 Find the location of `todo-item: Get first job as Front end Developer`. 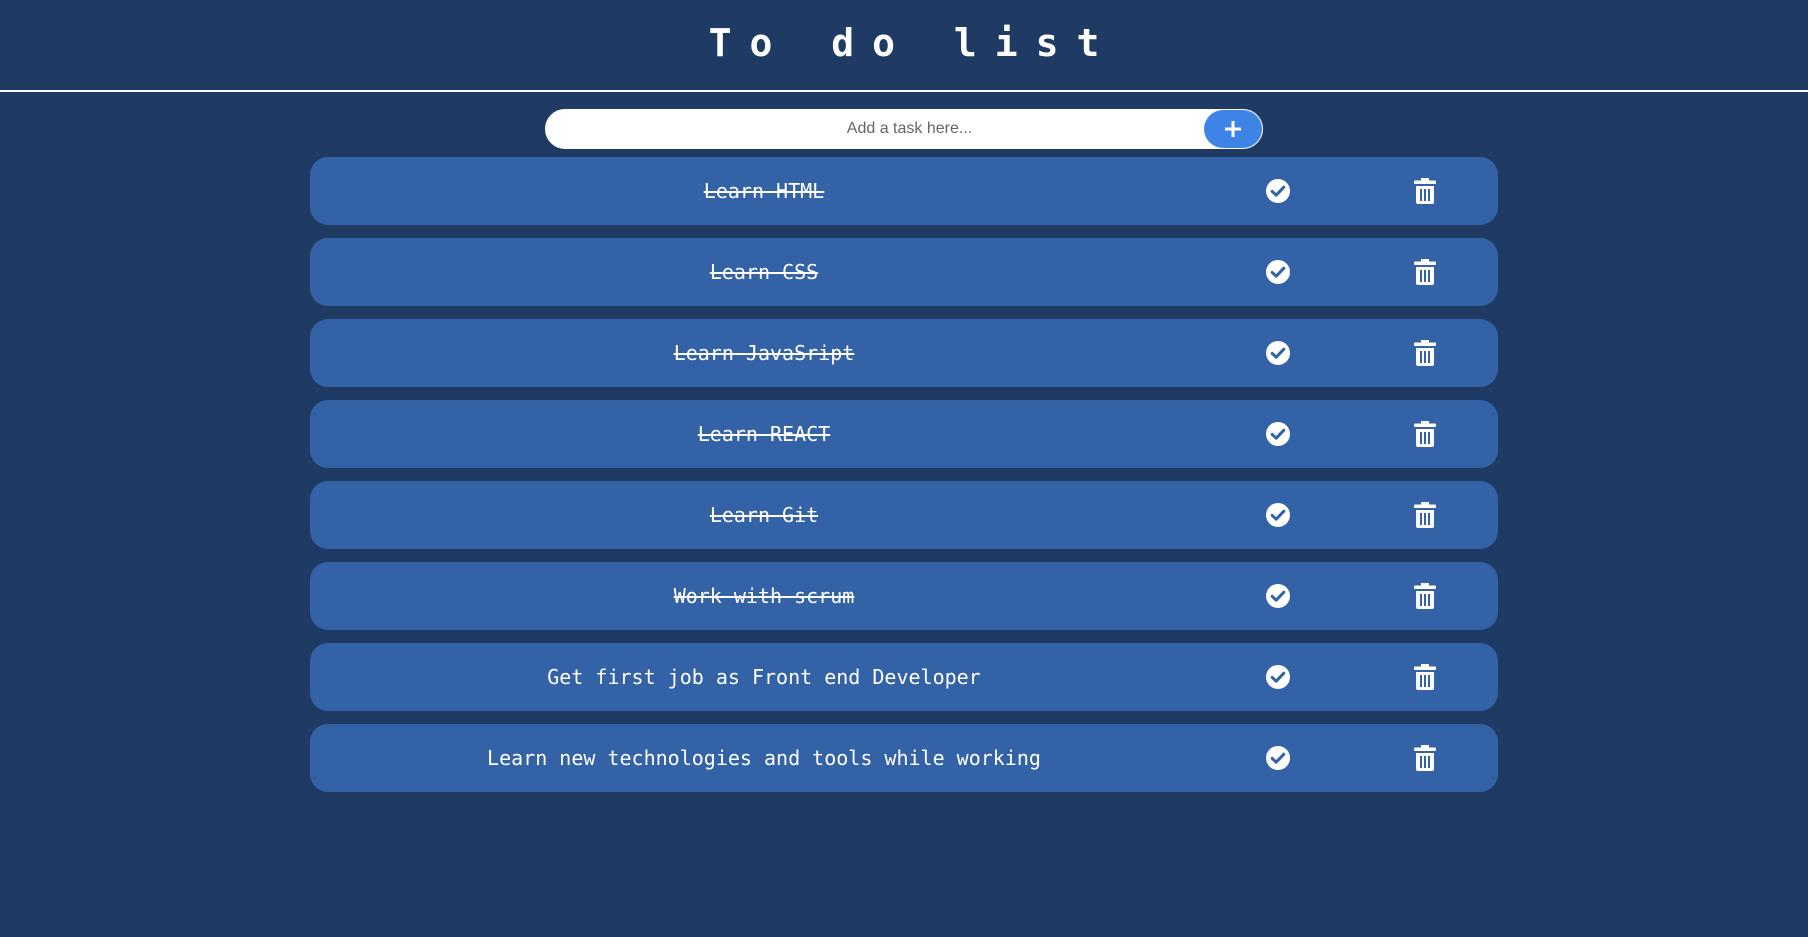

todo-item: Get first job as Front end Developer is located at coordinates (904, 677).